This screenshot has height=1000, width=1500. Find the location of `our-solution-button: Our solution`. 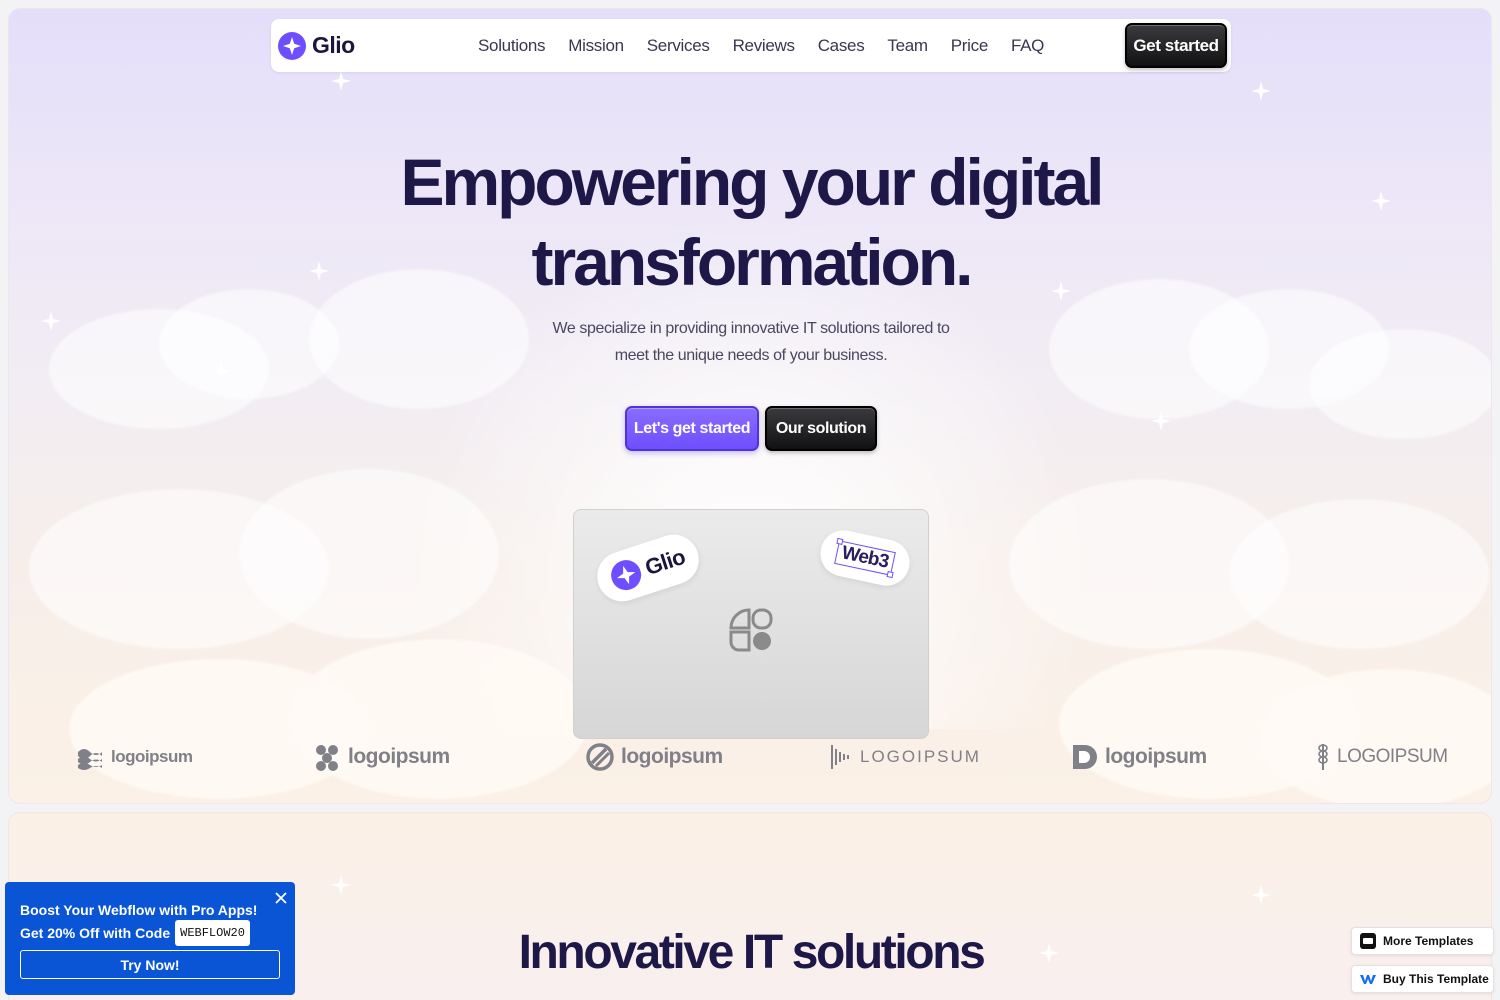

our-solution-button: Our solution is located at coordinates (821, 428).